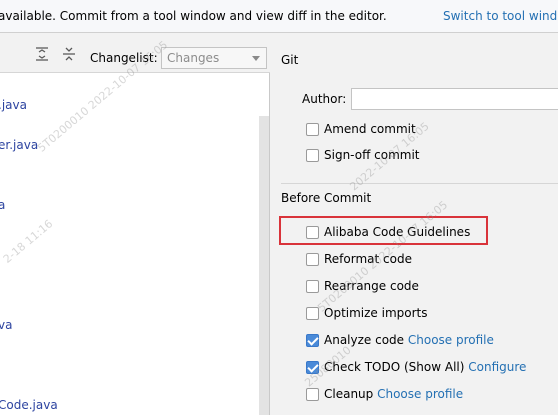 The height and width of the screenshot is (415, 558). What do you see at coordinates (193, 58) in the screenshot?
I see `changelist-value: Changes` at bounding box center [193, 58].